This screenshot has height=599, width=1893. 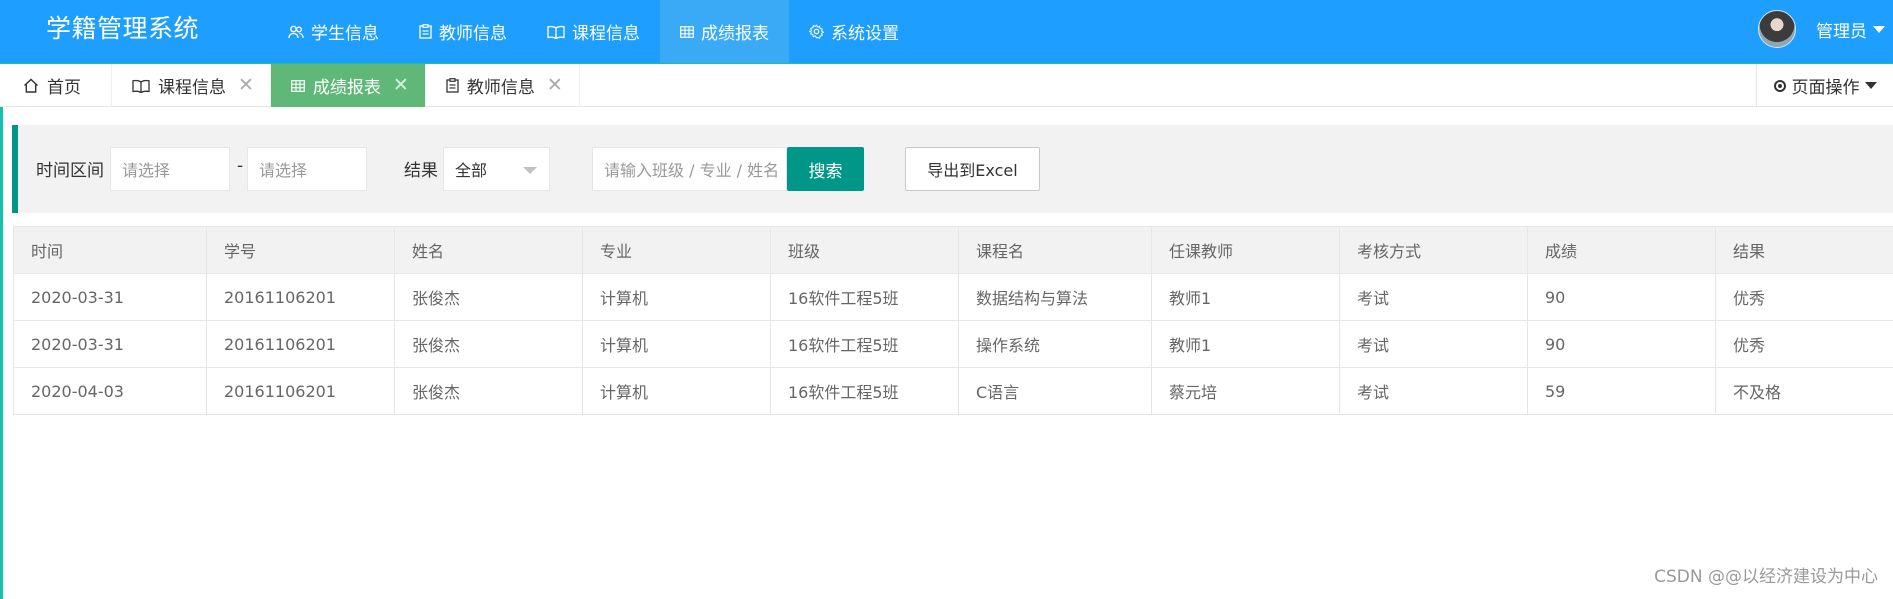 I want to click on tab-bar: 首页 课程信息 ✕ 成绩报表 ✕ 教师信息 ✕ 页面操作, so click(x=946, y=85).